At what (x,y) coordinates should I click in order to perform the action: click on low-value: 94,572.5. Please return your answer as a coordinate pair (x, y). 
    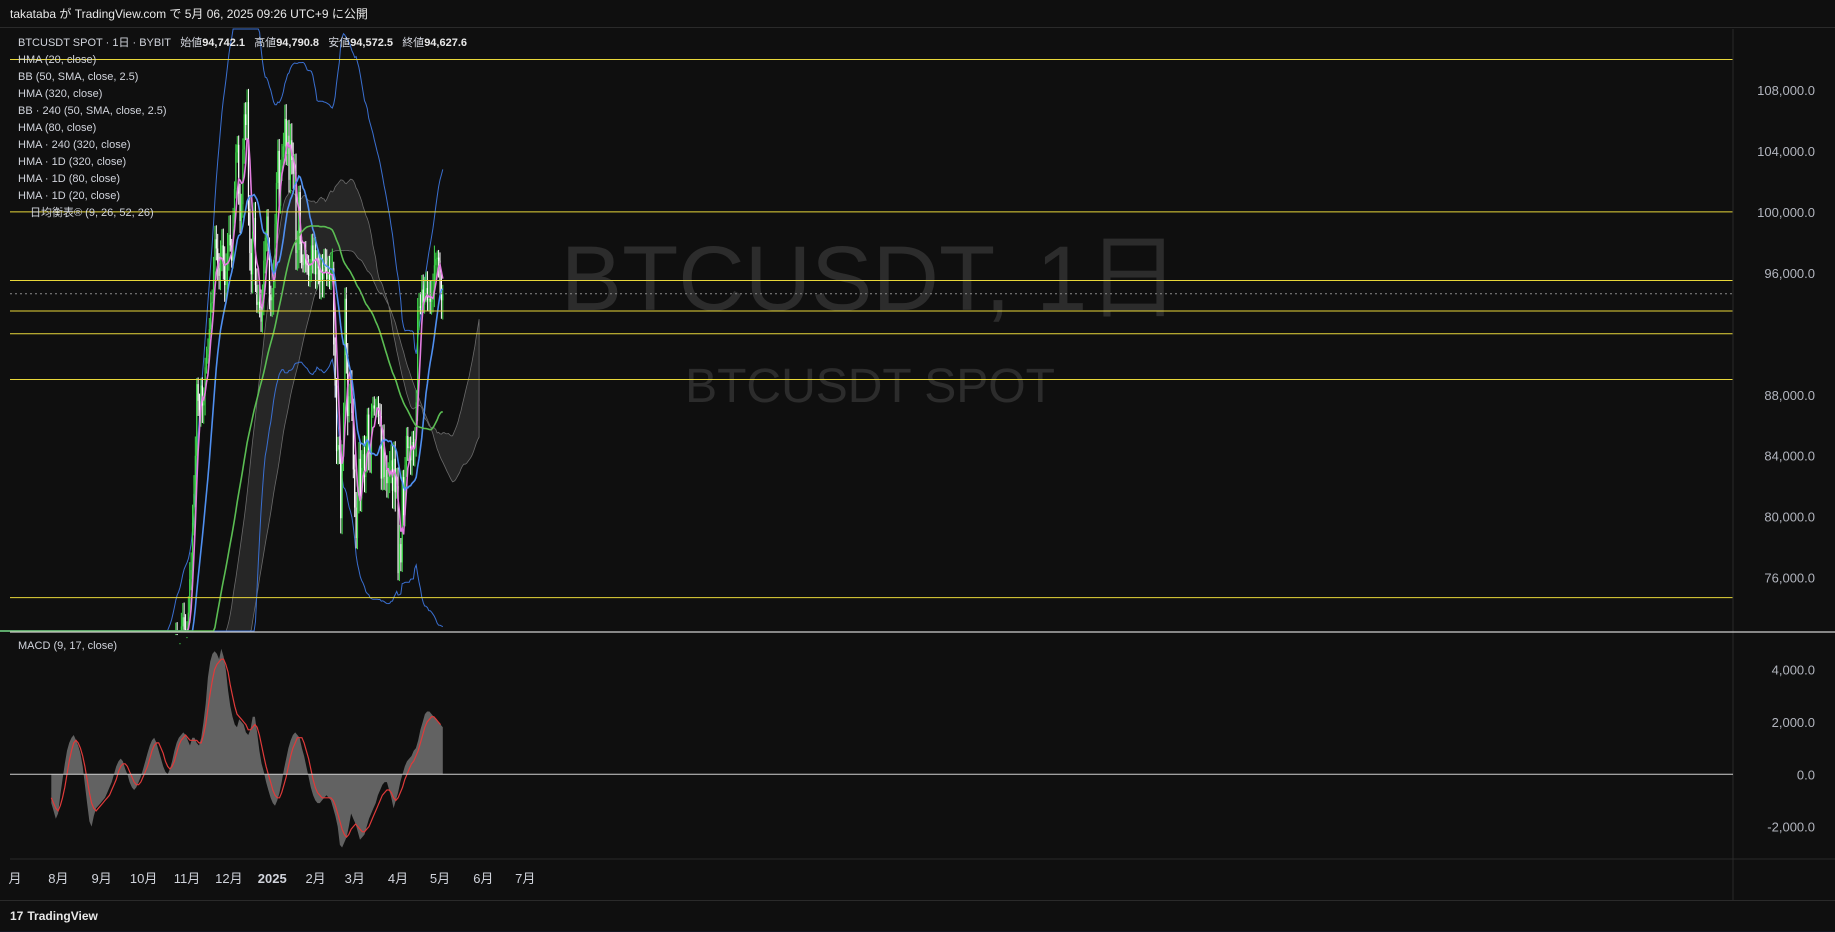
    Looking at the image, I should click on (372, 43).